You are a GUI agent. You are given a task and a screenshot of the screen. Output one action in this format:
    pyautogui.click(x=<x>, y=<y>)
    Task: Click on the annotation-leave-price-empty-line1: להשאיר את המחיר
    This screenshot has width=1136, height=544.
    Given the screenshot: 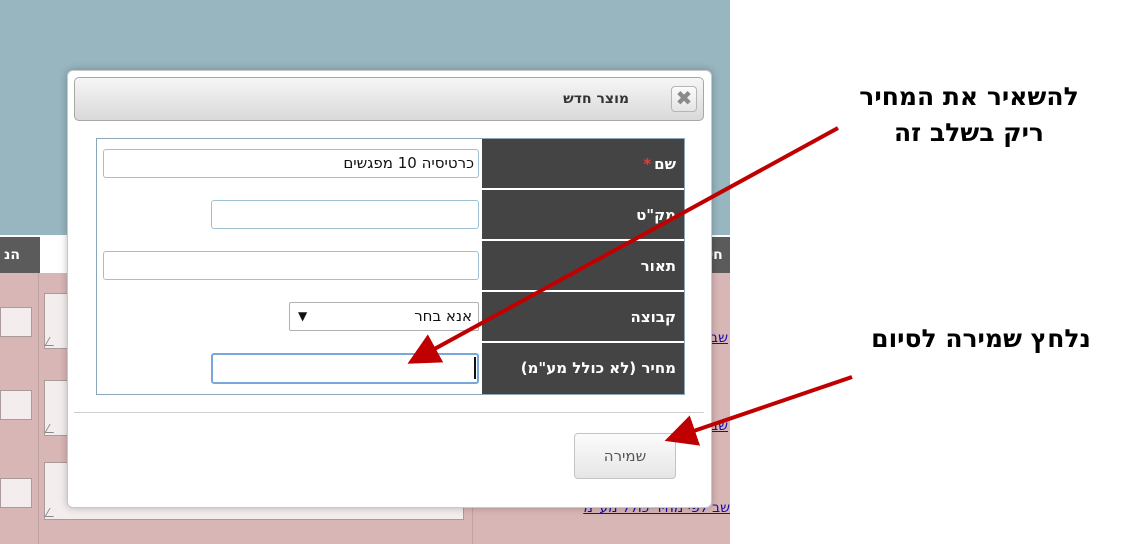 What is the action you would take?
    pyautogui.click(x=969, y=96)
    